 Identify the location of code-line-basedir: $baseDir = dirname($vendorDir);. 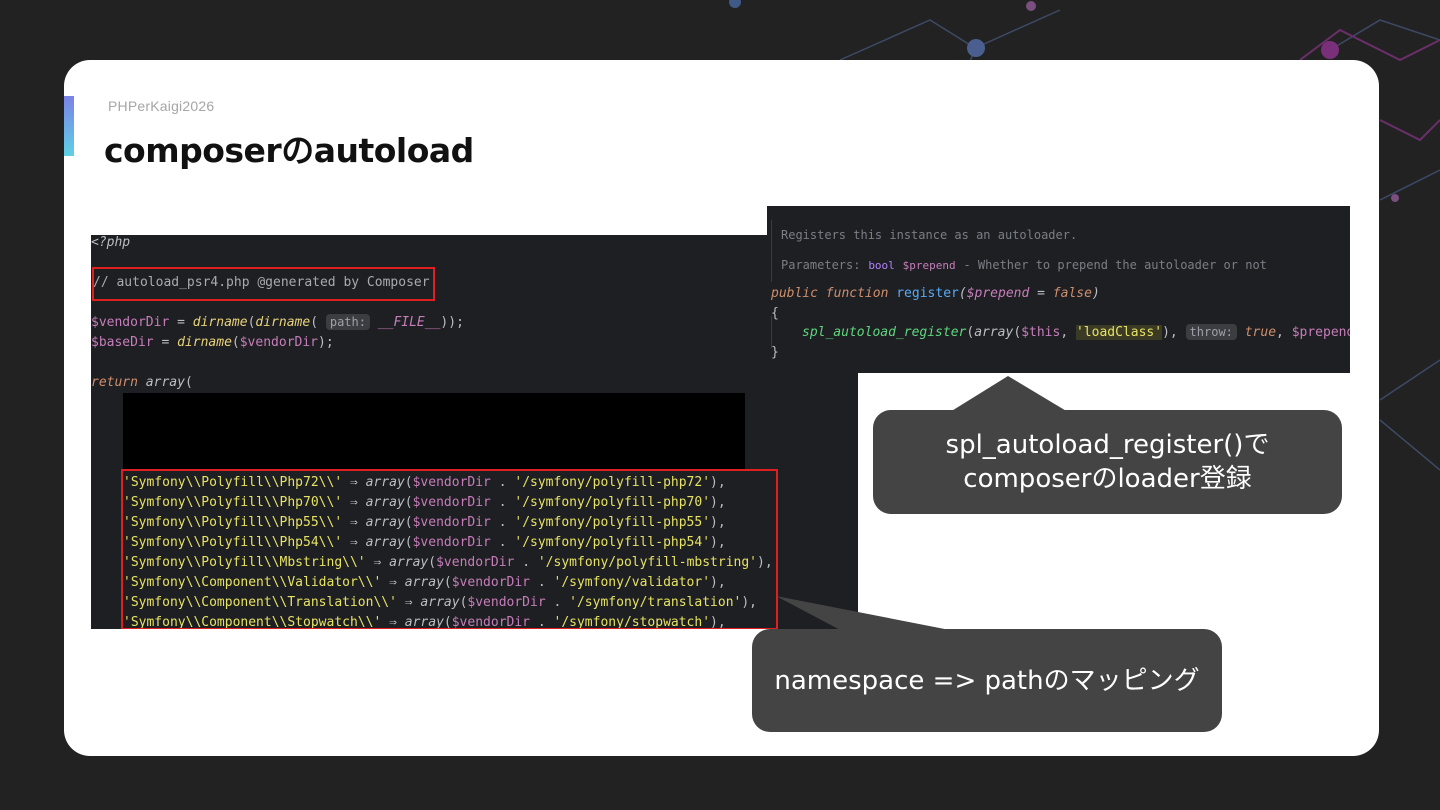
(212, 342).